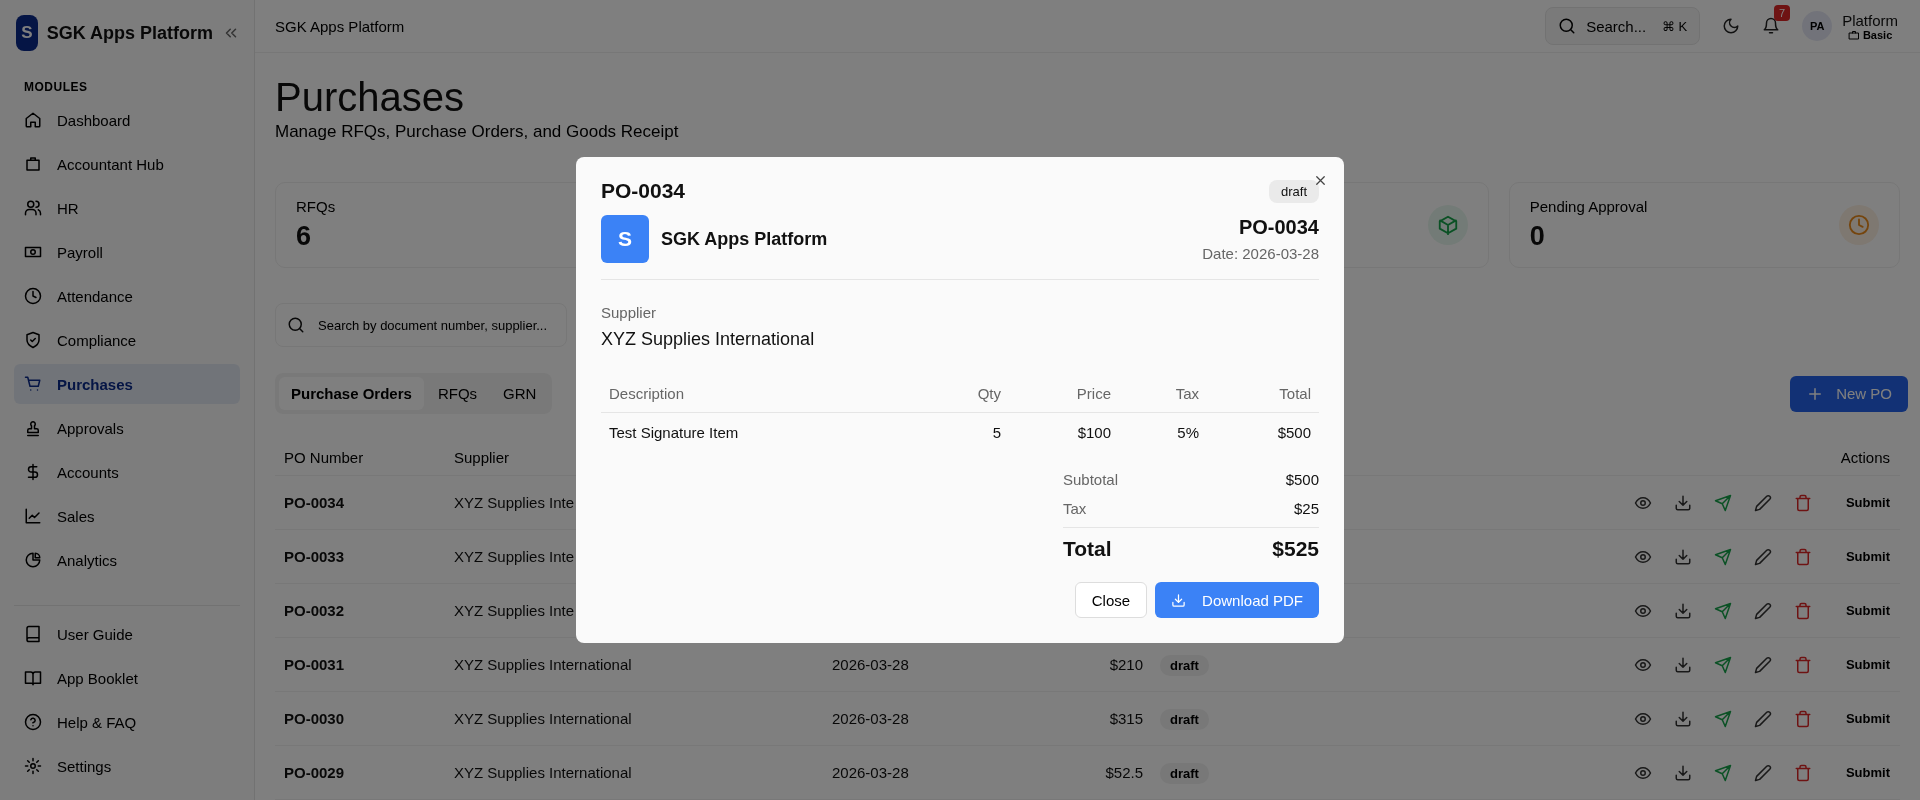 Image resolution: width=1920 pixels, height=800 pixels. I want to click on sidebar-item: Accounts, so click(127, 472).